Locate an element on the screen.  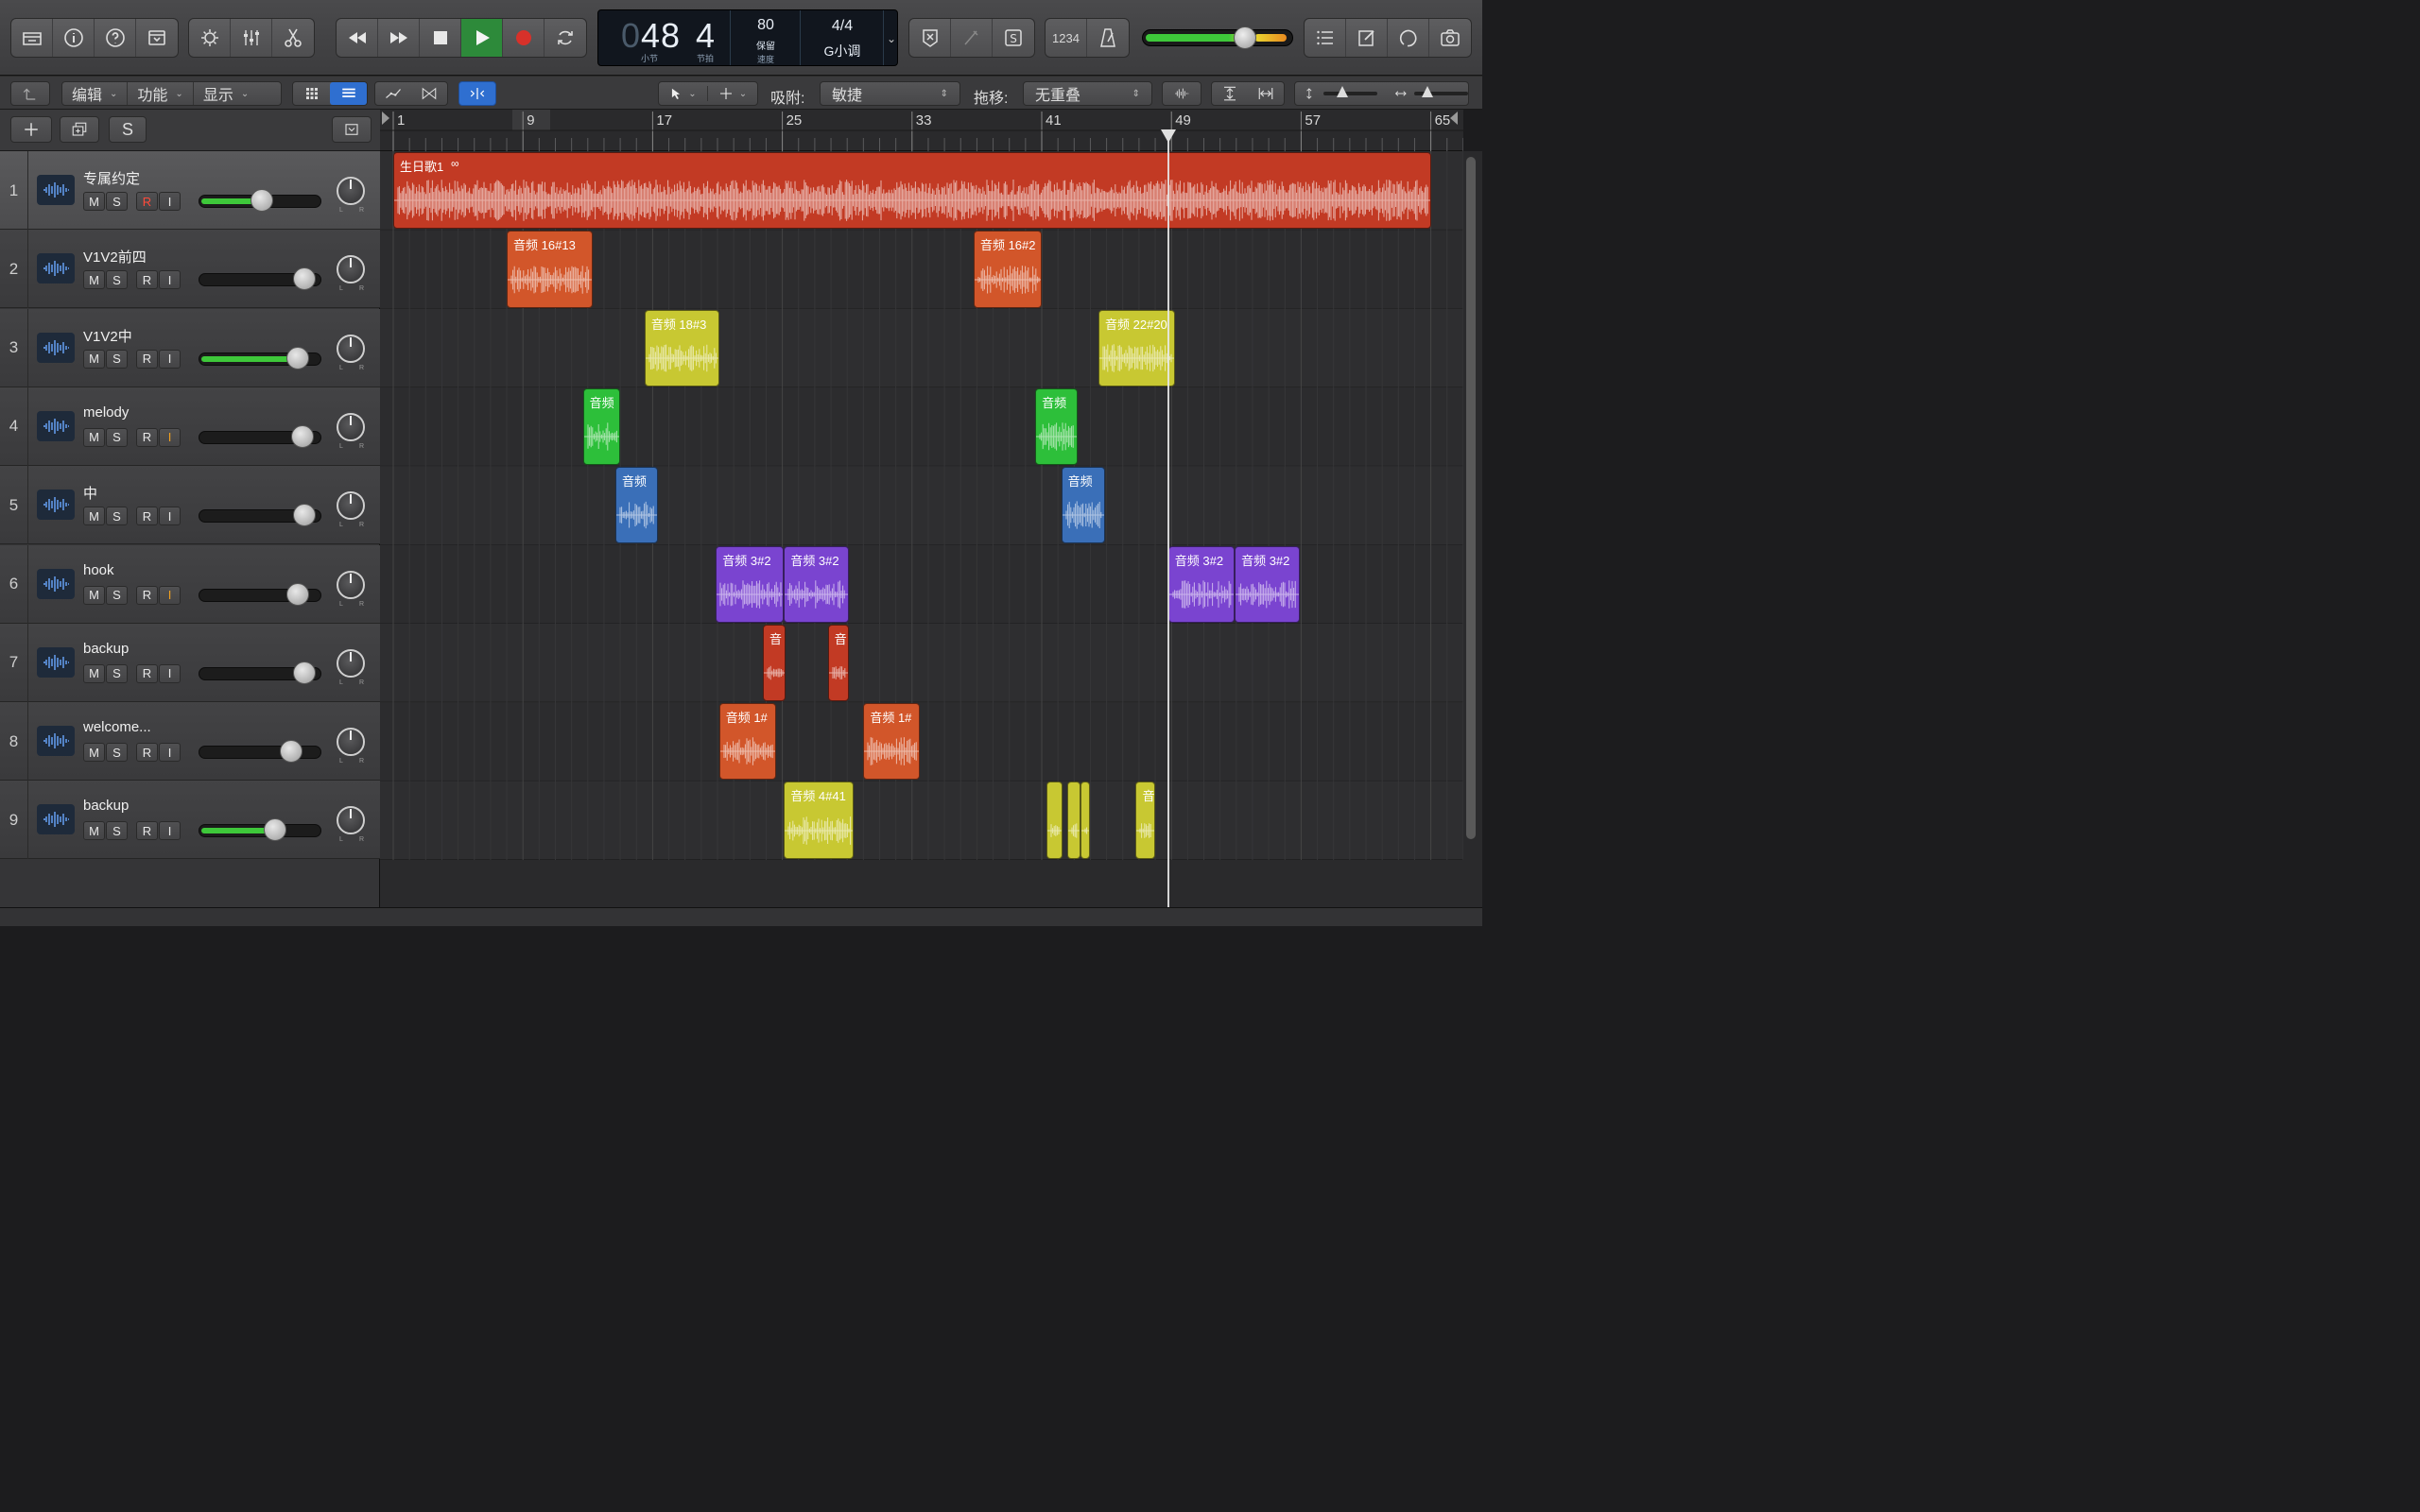
master-volume-slider is located at coordinates (1217, 37).